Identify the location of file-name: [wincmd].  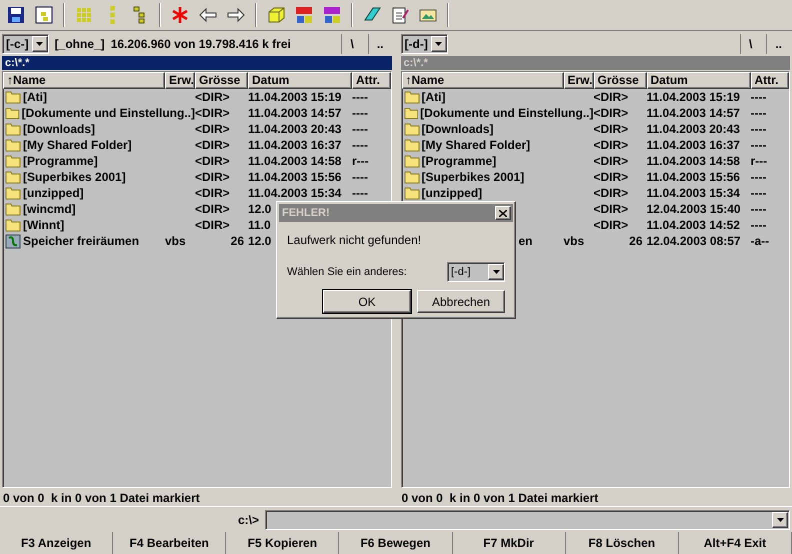
(49, 209).